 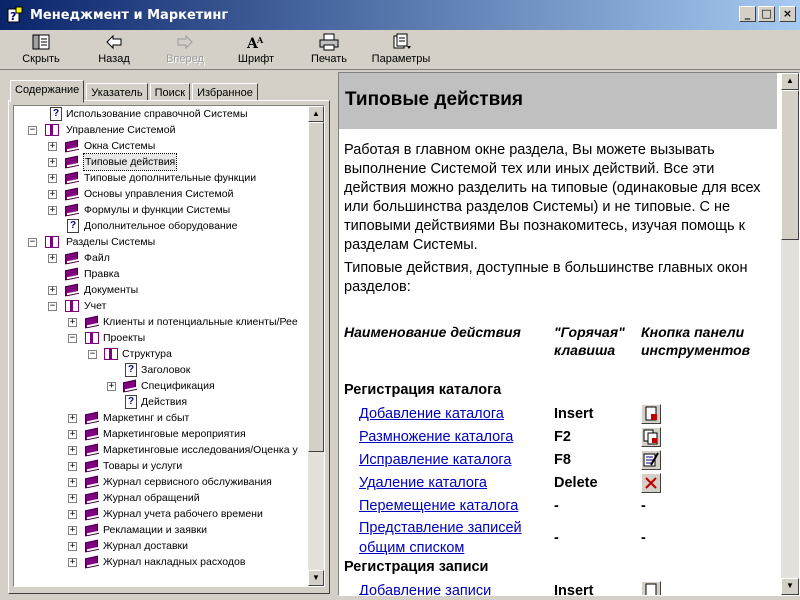 I want to click on section-record-heading: Регистрация записи, so click(x=416, y=567).